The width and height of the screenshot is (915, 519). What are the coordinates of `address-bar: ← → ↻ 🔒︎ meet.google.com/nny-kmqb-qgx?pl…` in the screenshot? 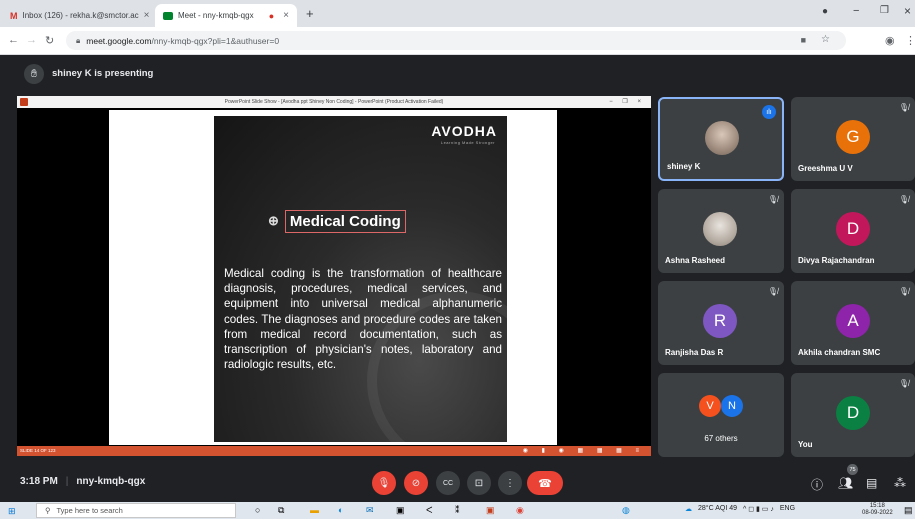 It's located at (457, 41).